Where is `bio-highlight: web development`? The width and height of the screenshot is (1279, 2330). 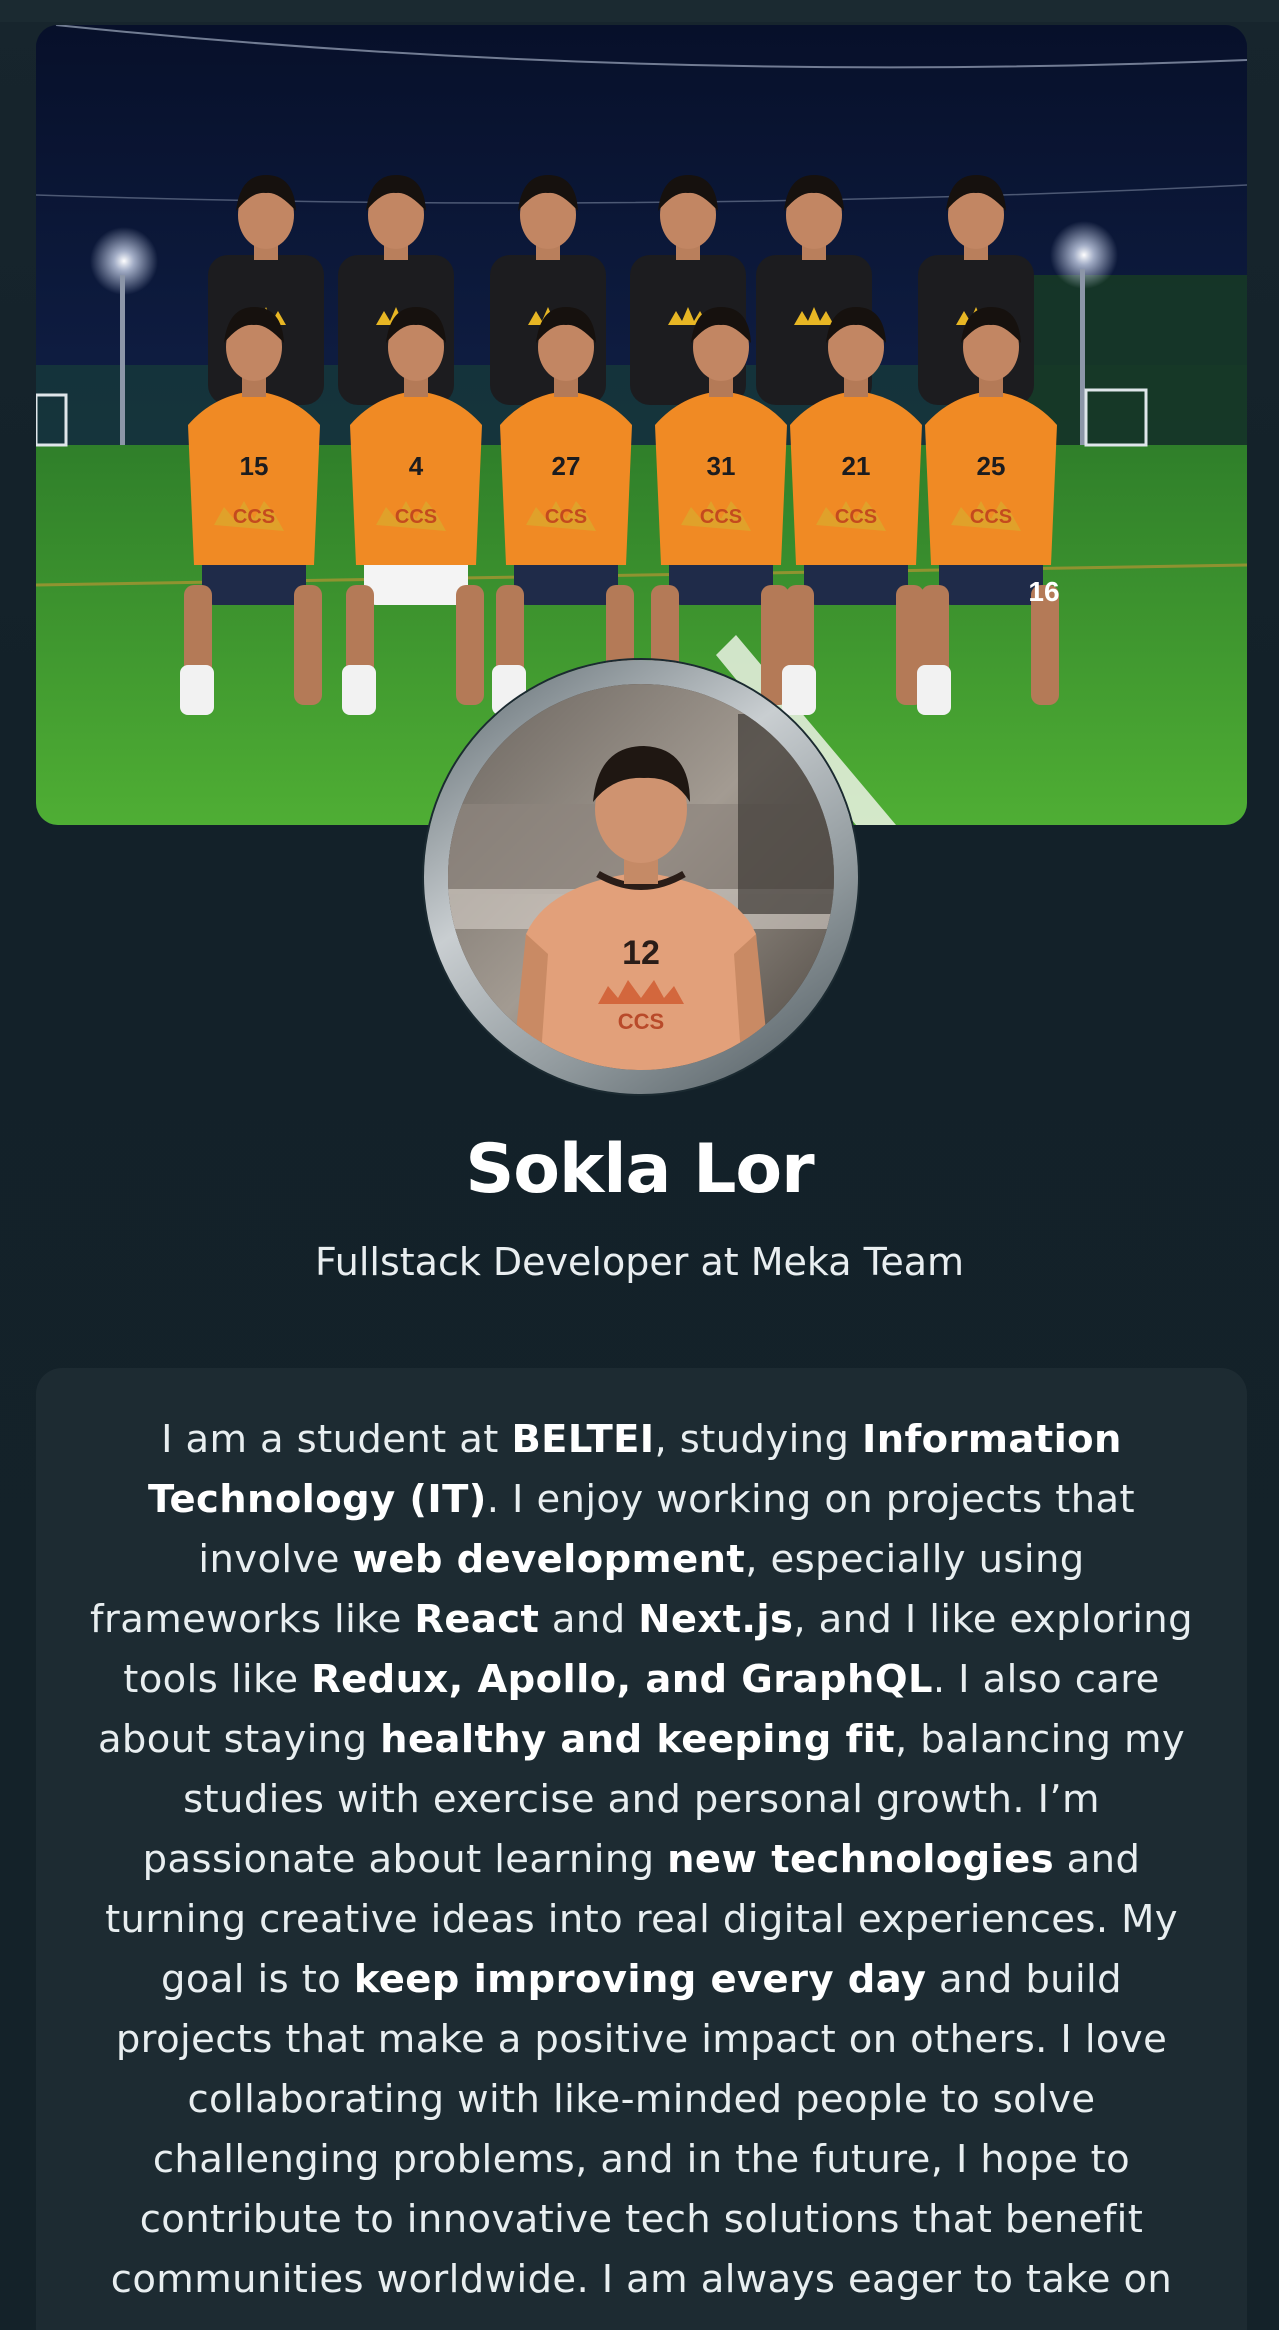
bio-highlight: web development is located at coordinates (549, 1559).